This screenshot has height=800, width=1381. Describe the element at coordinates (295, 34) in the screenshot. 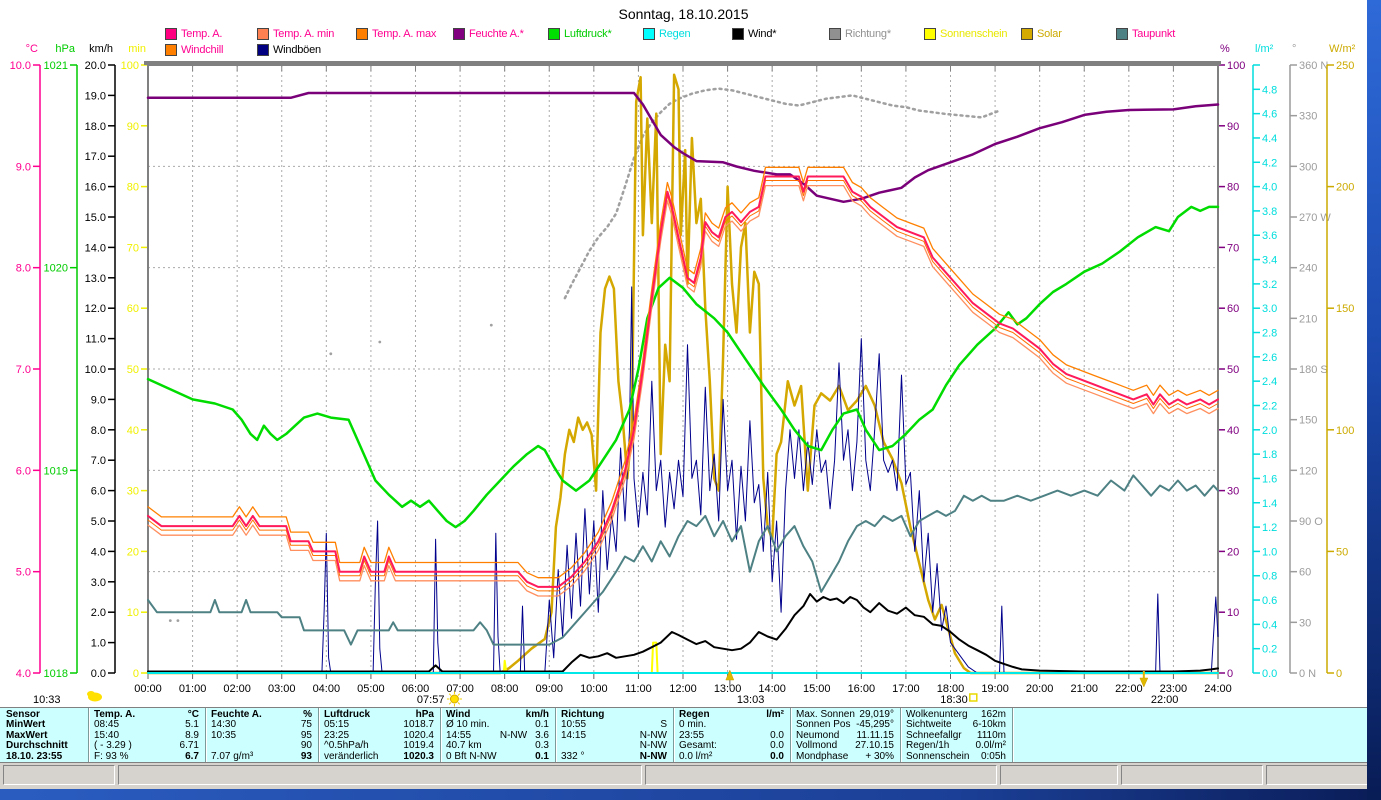

I see `legend-item: Temp. A. min` at that location.